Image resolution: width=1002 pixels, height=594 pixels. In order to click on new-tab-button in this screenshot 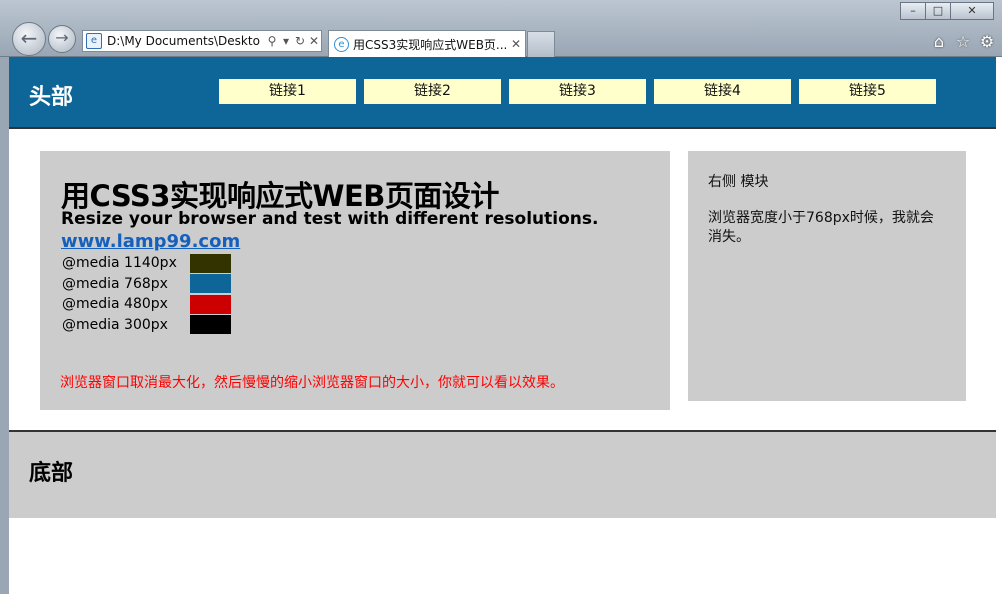, I will do `click(541, 44)`.